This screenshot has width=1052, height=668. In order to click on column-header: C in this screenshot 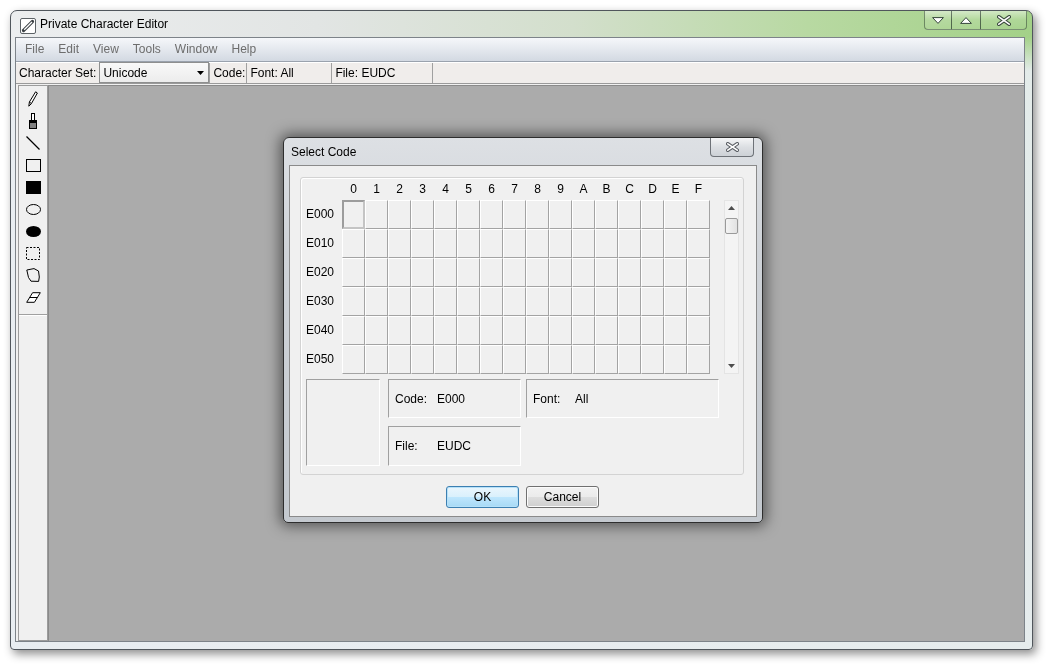, I will do `click(629, 189)`.